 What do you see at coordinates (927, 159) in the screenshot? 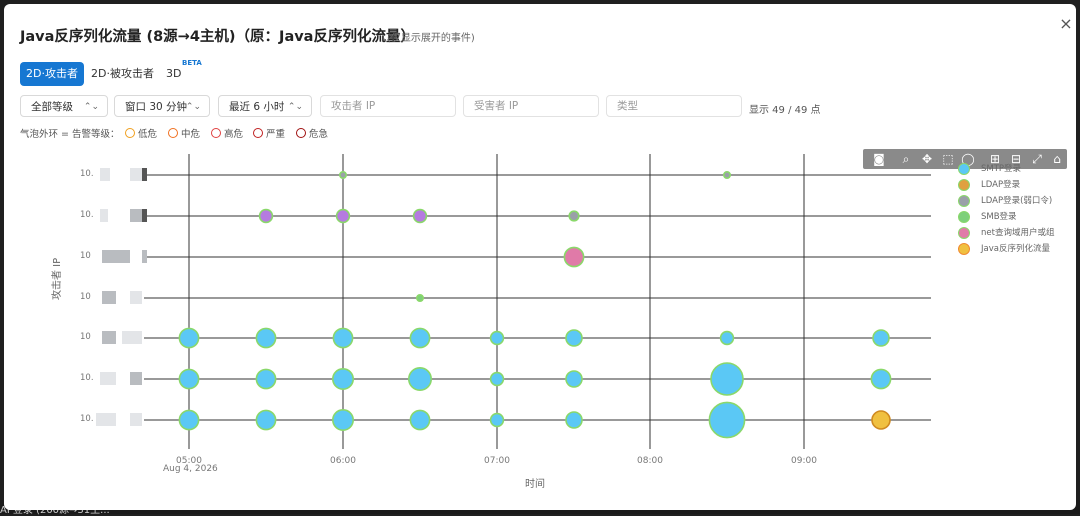
I see `pan-icon: ✥` at bounding box center [927, 159].